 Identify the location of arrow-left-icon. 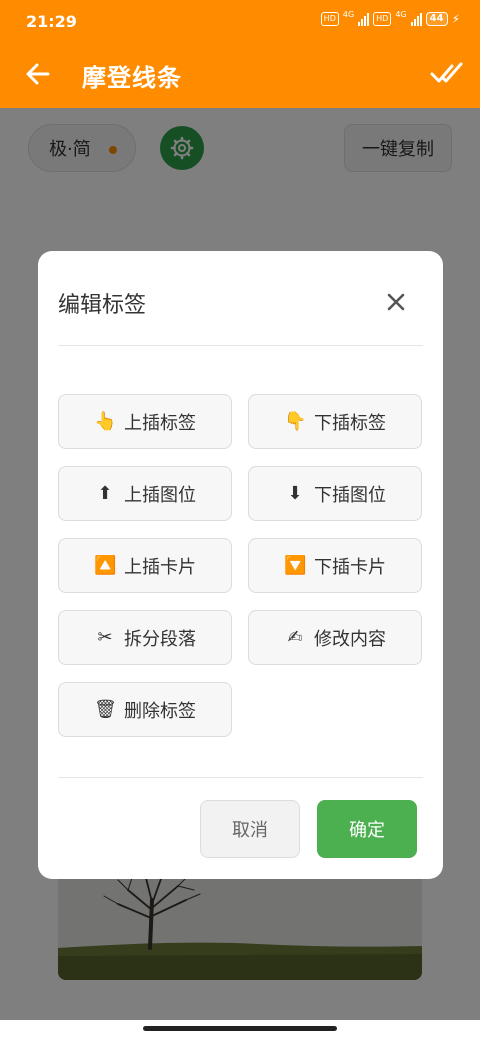
(38, 74).